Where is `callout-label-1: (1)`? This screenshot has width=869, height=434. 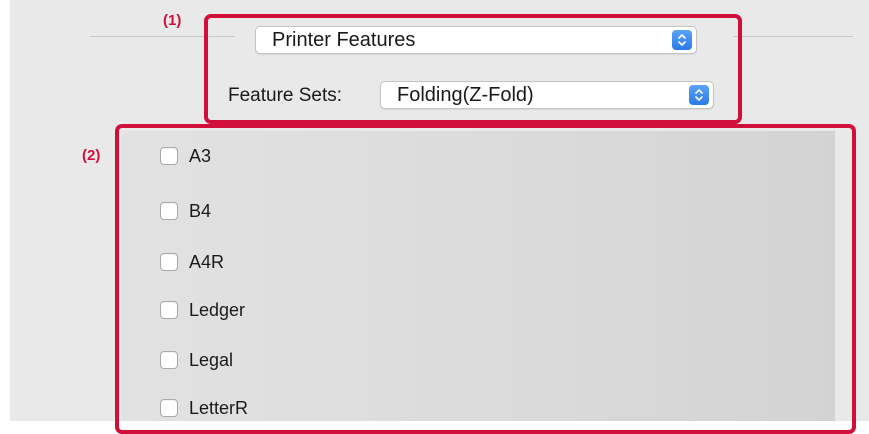
callout-label-1: (1) is located at coordinates (172, 20).